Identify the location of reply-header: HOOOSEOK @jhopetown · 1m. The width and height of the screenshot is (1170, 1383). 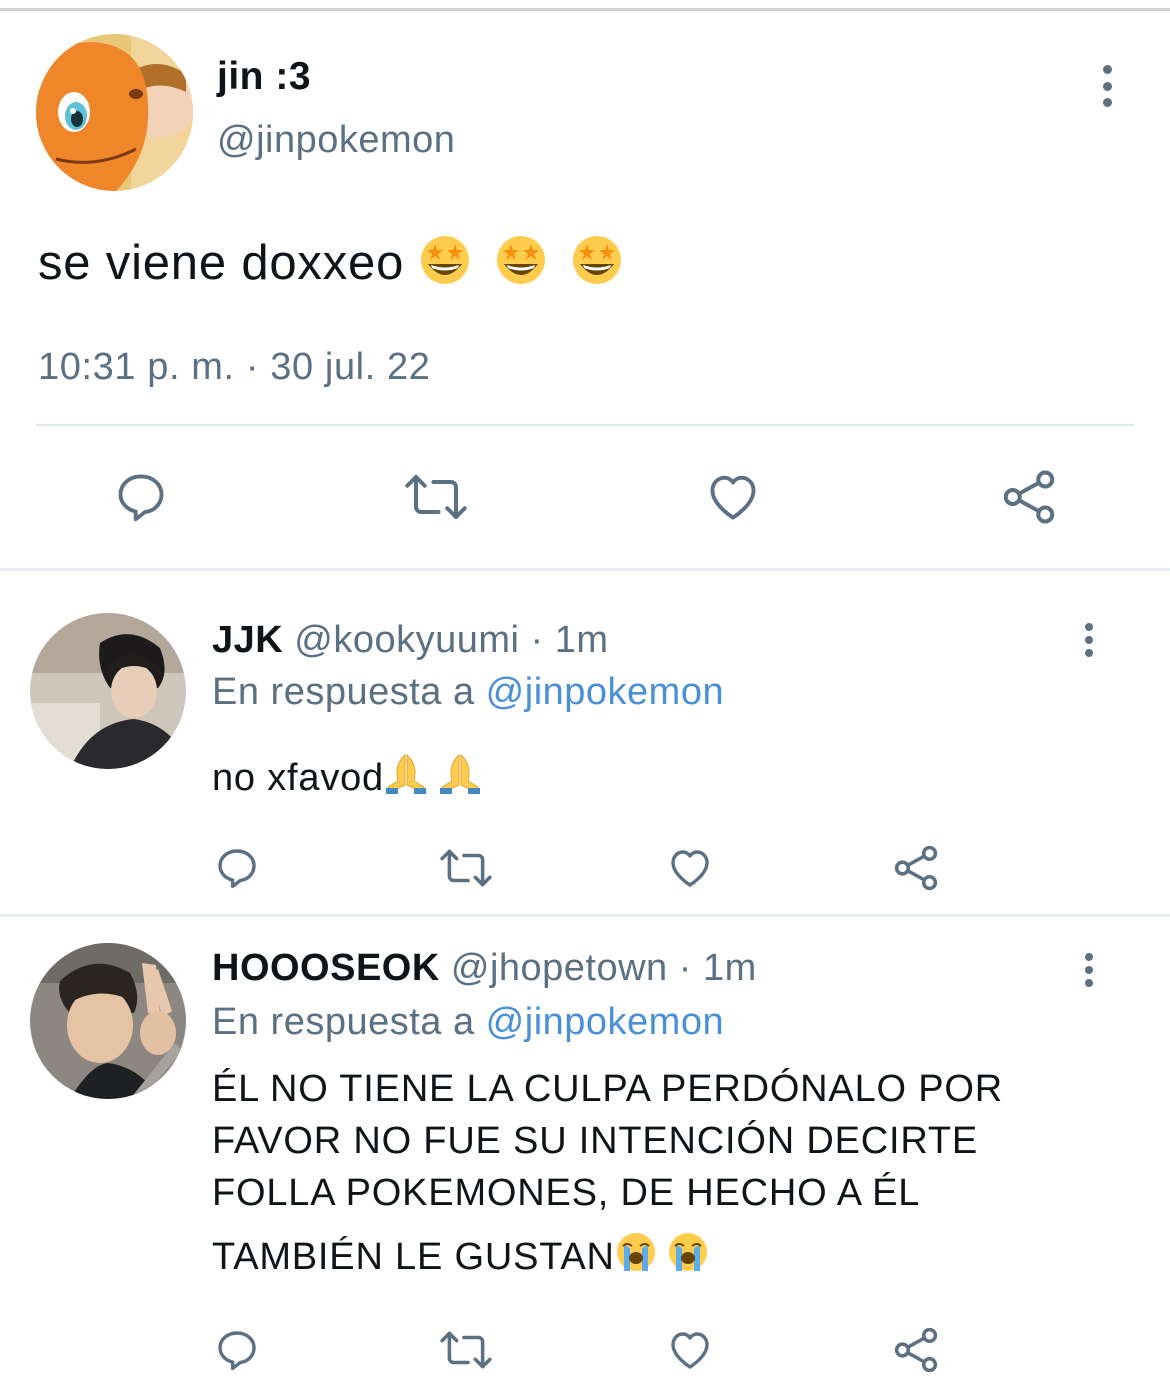
(484, 968).